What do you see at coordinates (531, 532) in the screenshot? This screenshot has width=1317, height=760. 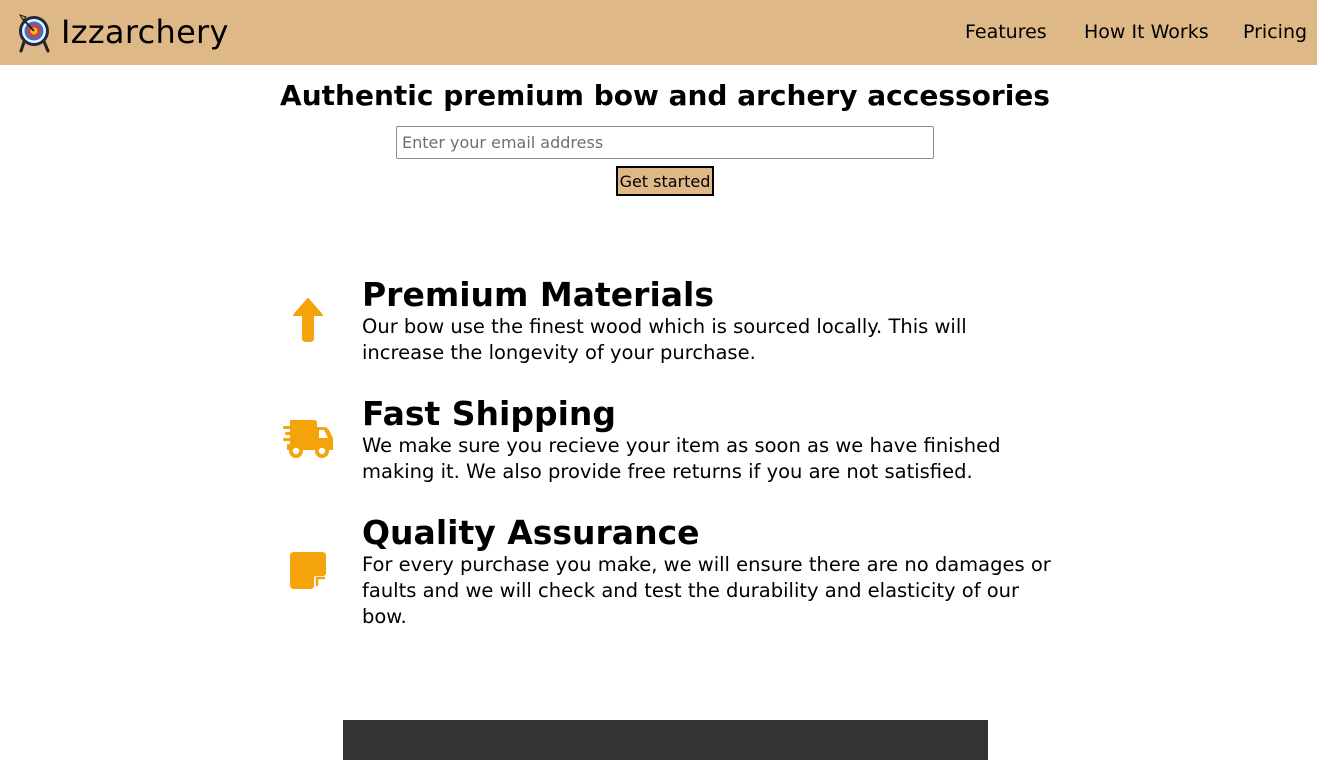 I see `feature-title-quality-assurance: Quality Assurance` at bounding box center [531, 532].